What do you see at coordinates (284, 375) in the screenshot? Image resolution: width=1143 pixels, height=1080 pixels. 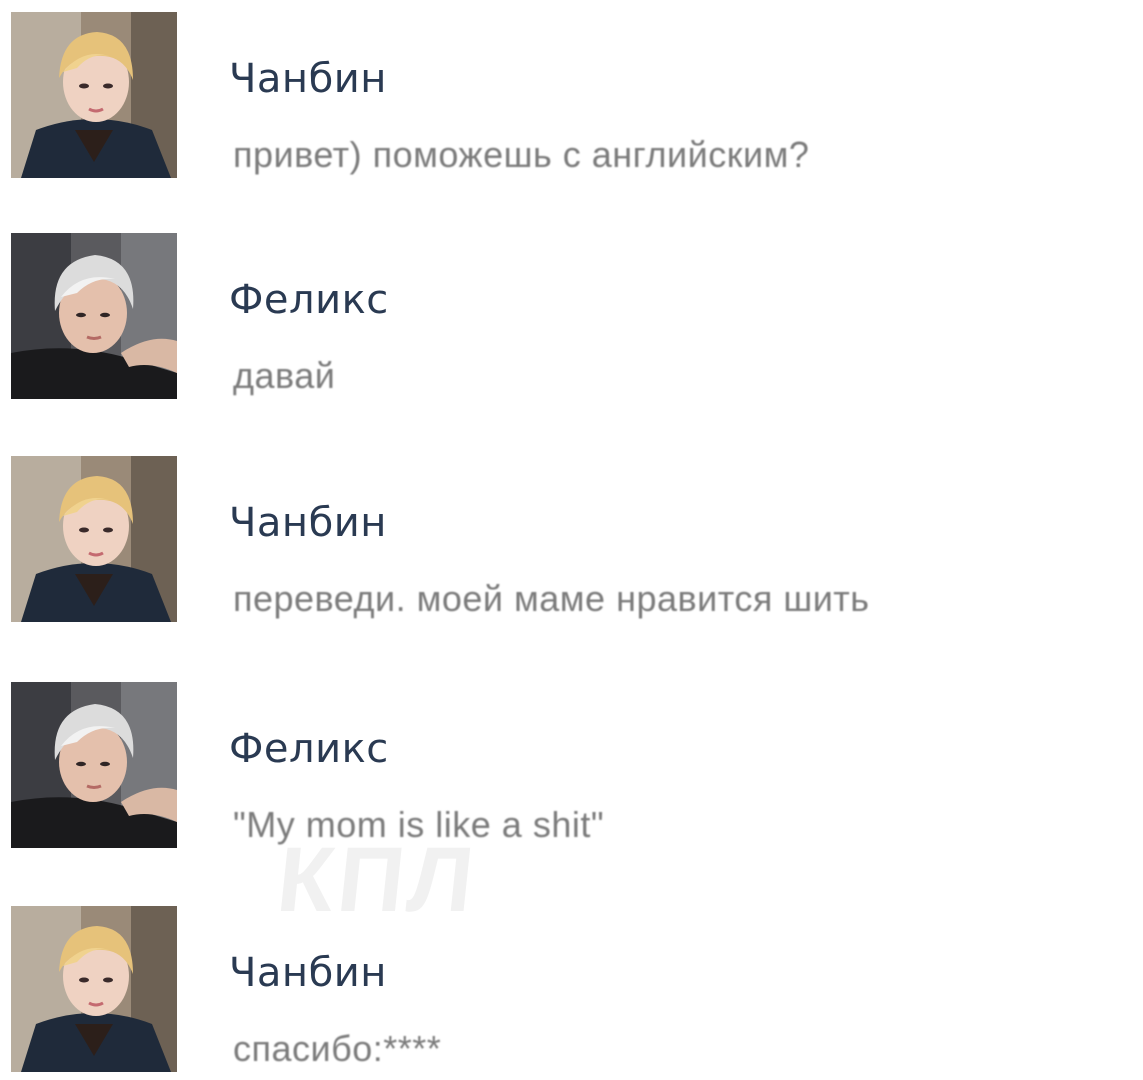 I see `message-text: давай` at bounding box center [284, 375].